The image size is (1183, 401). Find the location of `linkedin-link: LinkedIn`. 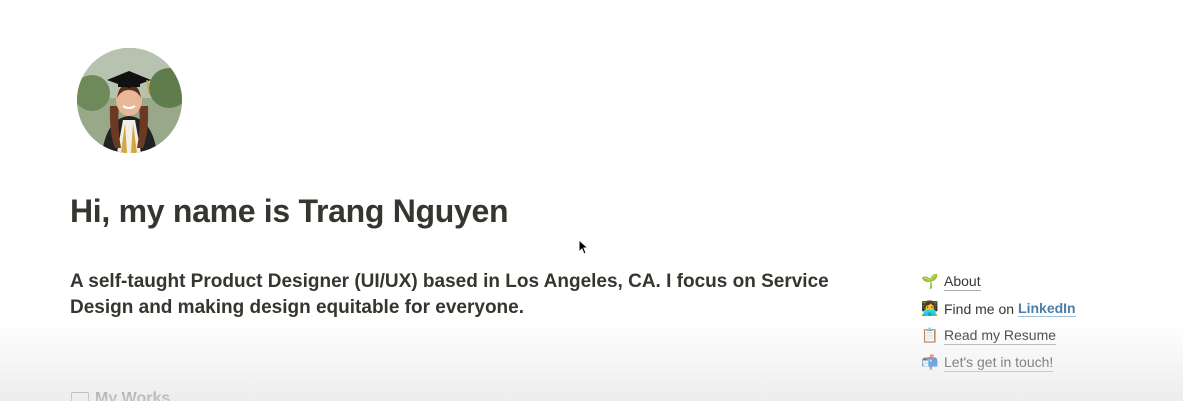

linkedin-link: LinkedIn is located at coordinates (1047, 308).